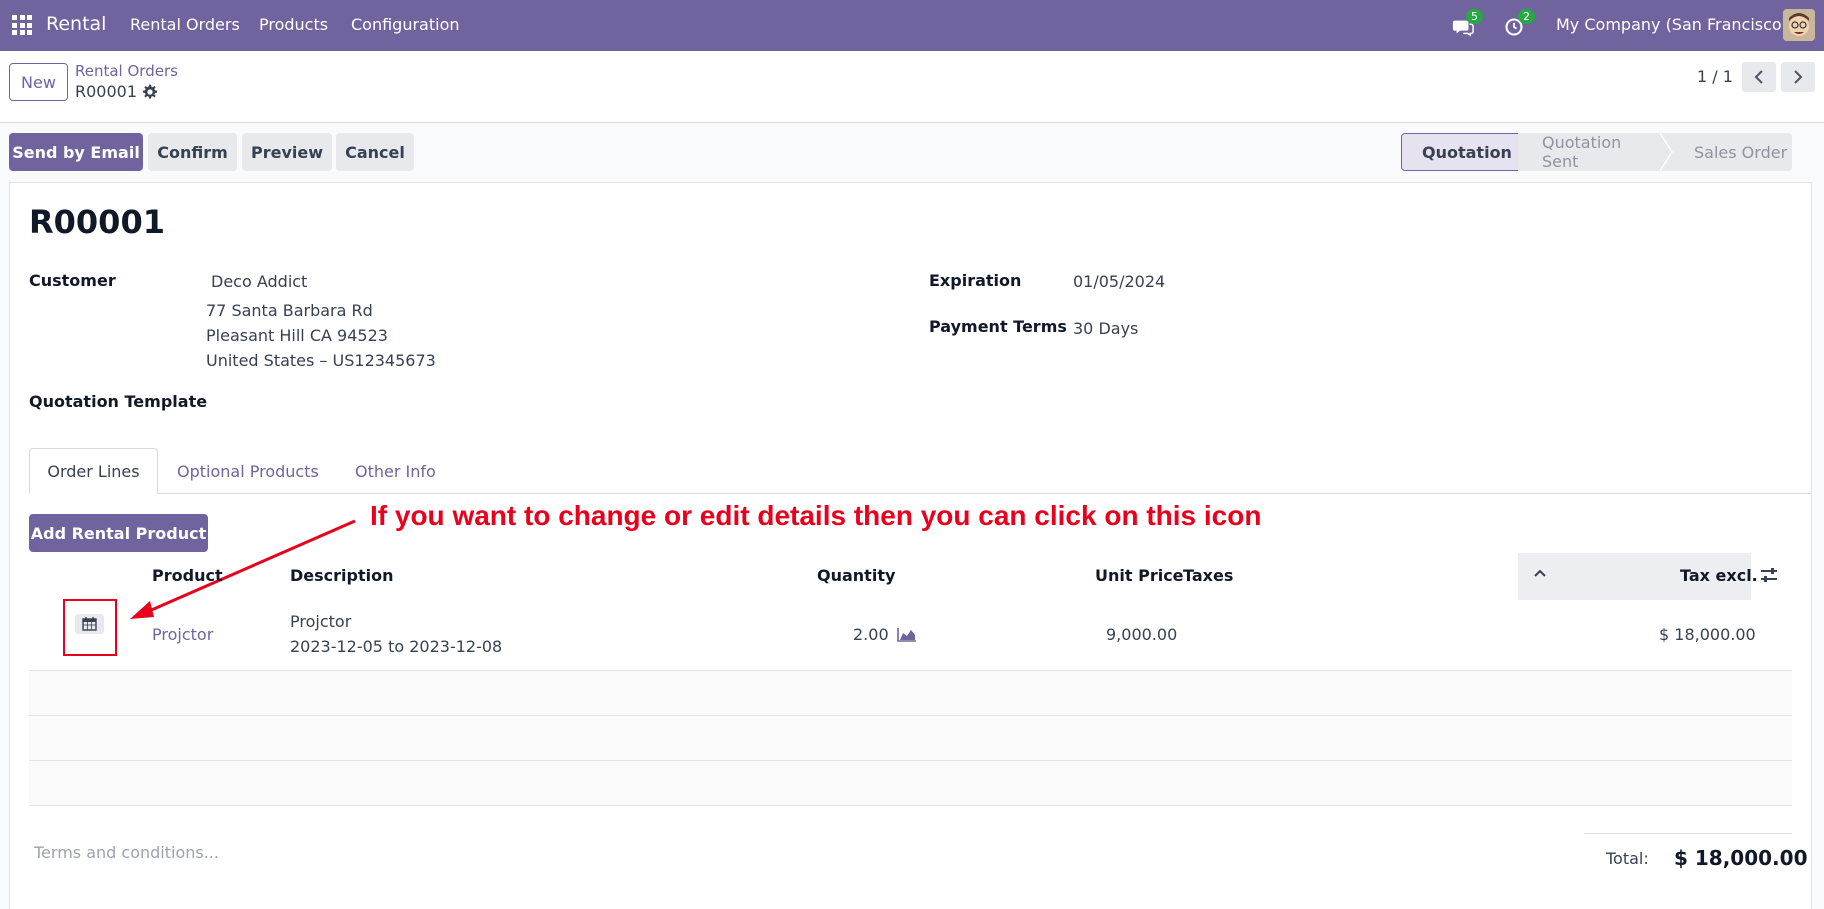 This screenshot has width=1824, height=909. What do you see at coordinates (187, 575) in the screenshot?
I see `header-product: Product` at bounding box center [187, 575].